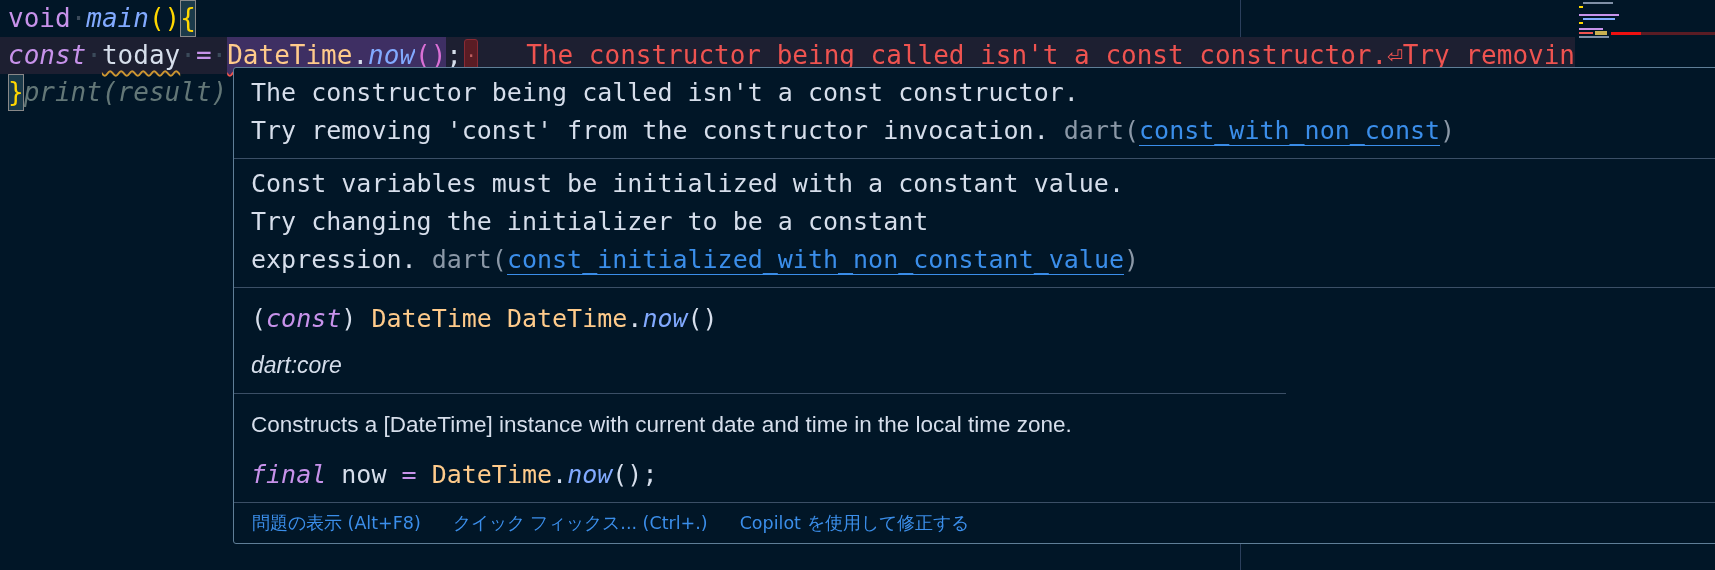 The image size is (1715, 570). What do you see at coordinates (854, 112) in the screenshot?
I see `problem-message: The constructor being called isn't a const constructor. Try removing 'const' from the constructor invocation. dart(const_with_non_const)` at bounding box center [854, 112].